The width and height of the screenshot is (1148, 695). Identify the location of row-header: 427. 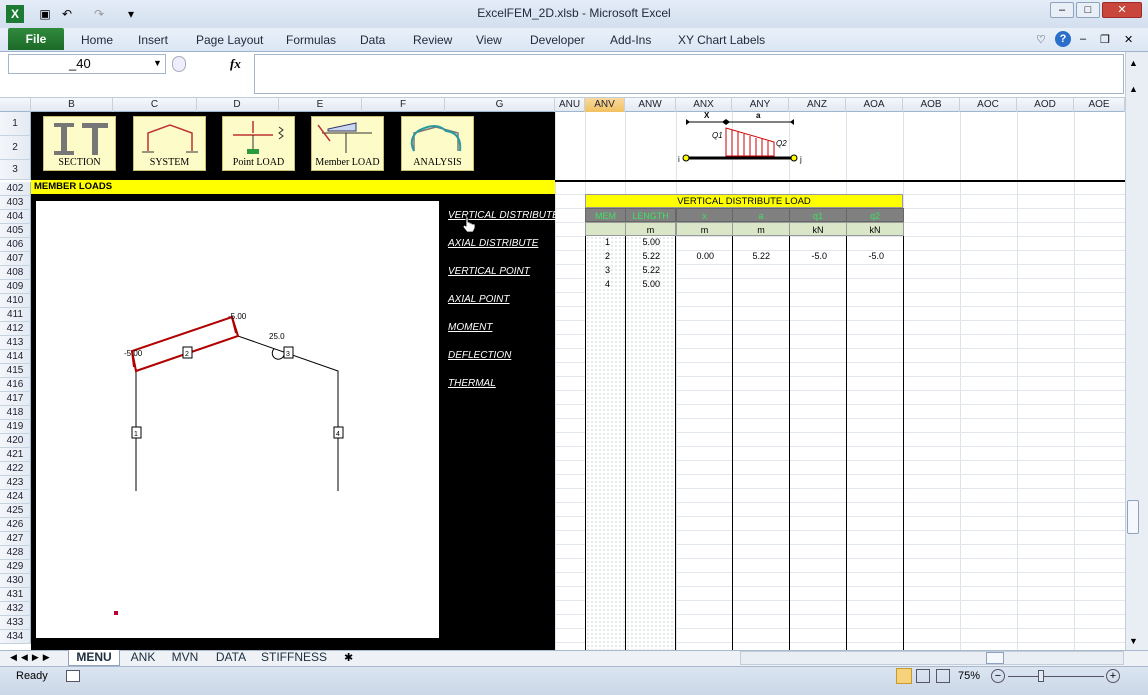
(15, 539).